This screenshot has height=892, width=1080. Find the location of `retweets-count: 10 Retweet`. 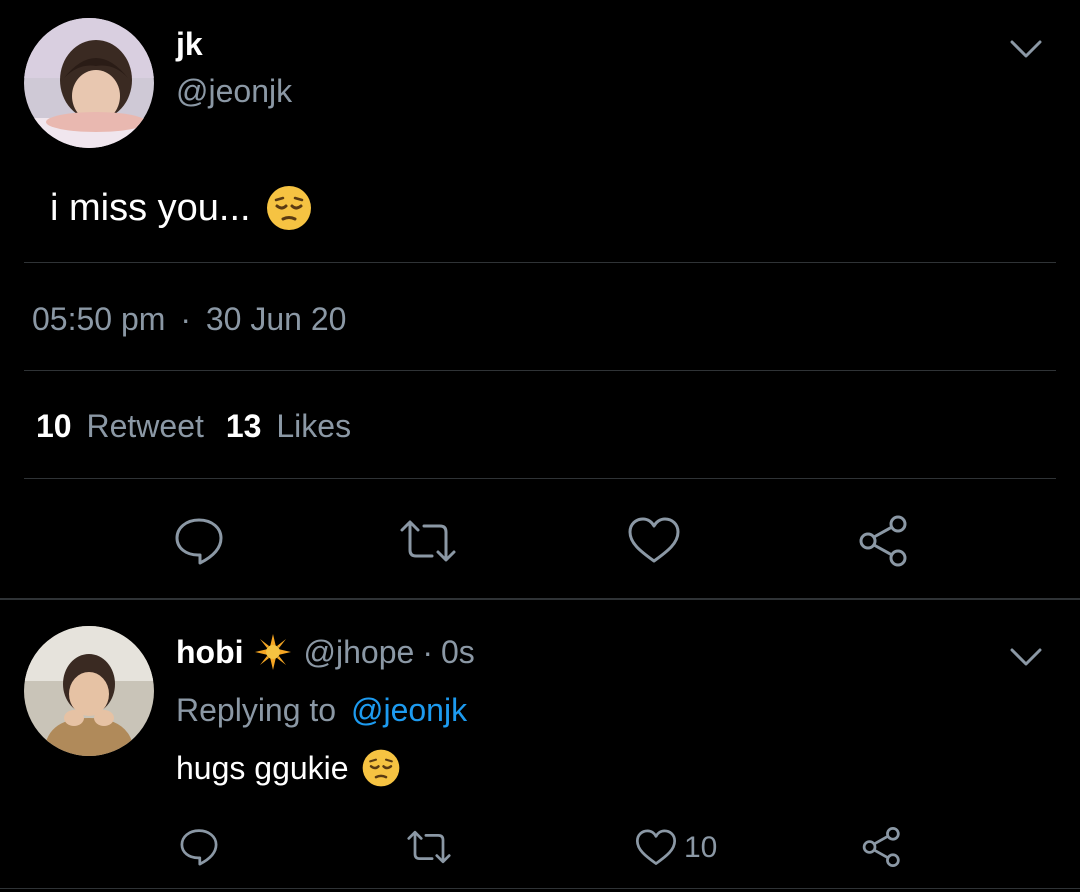

retweets-count: 10 Retweet is located at coordinates (120, 426).